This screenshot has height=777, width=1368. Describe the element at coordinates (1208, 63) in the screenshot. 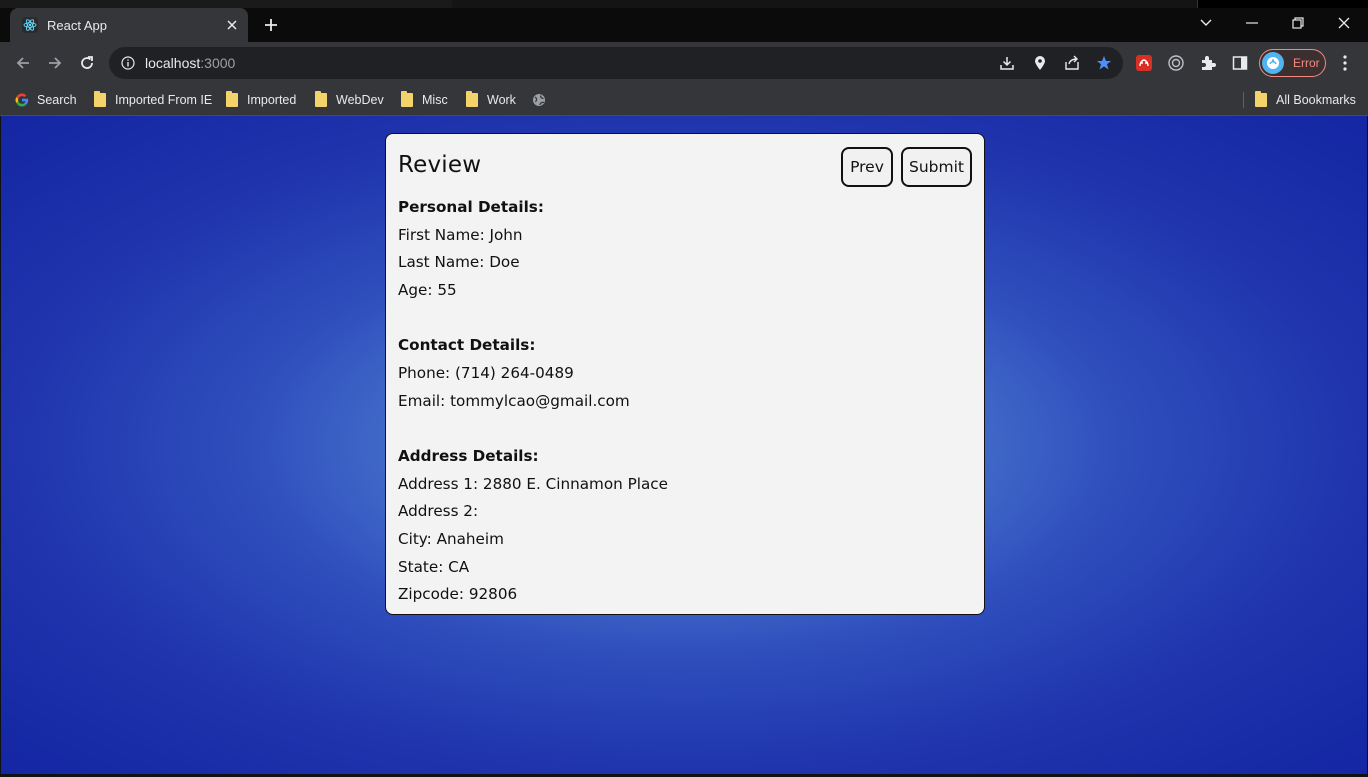

I see `extensions-puzzle-icon` at that location.